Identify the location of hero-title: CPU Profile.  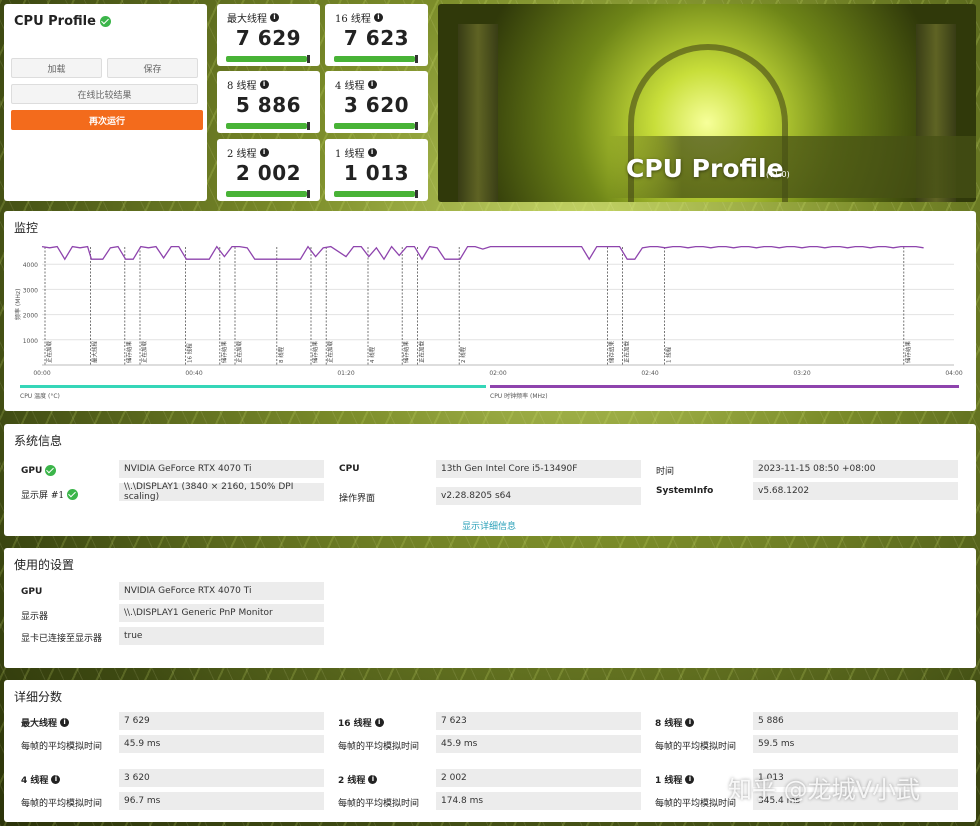
(705, 168).